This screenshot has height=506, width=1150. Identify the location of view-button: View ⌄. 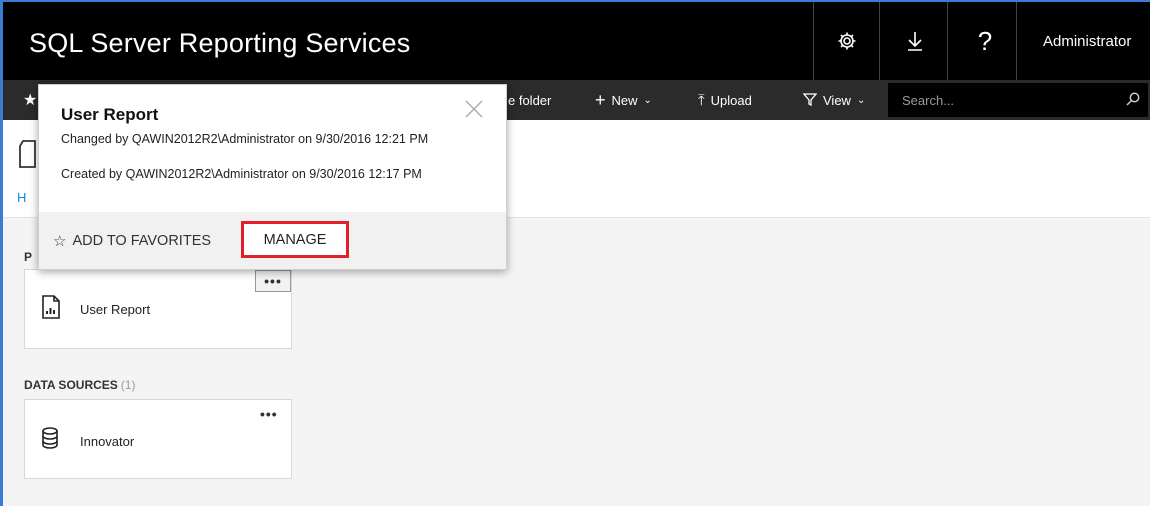
(834, 100).